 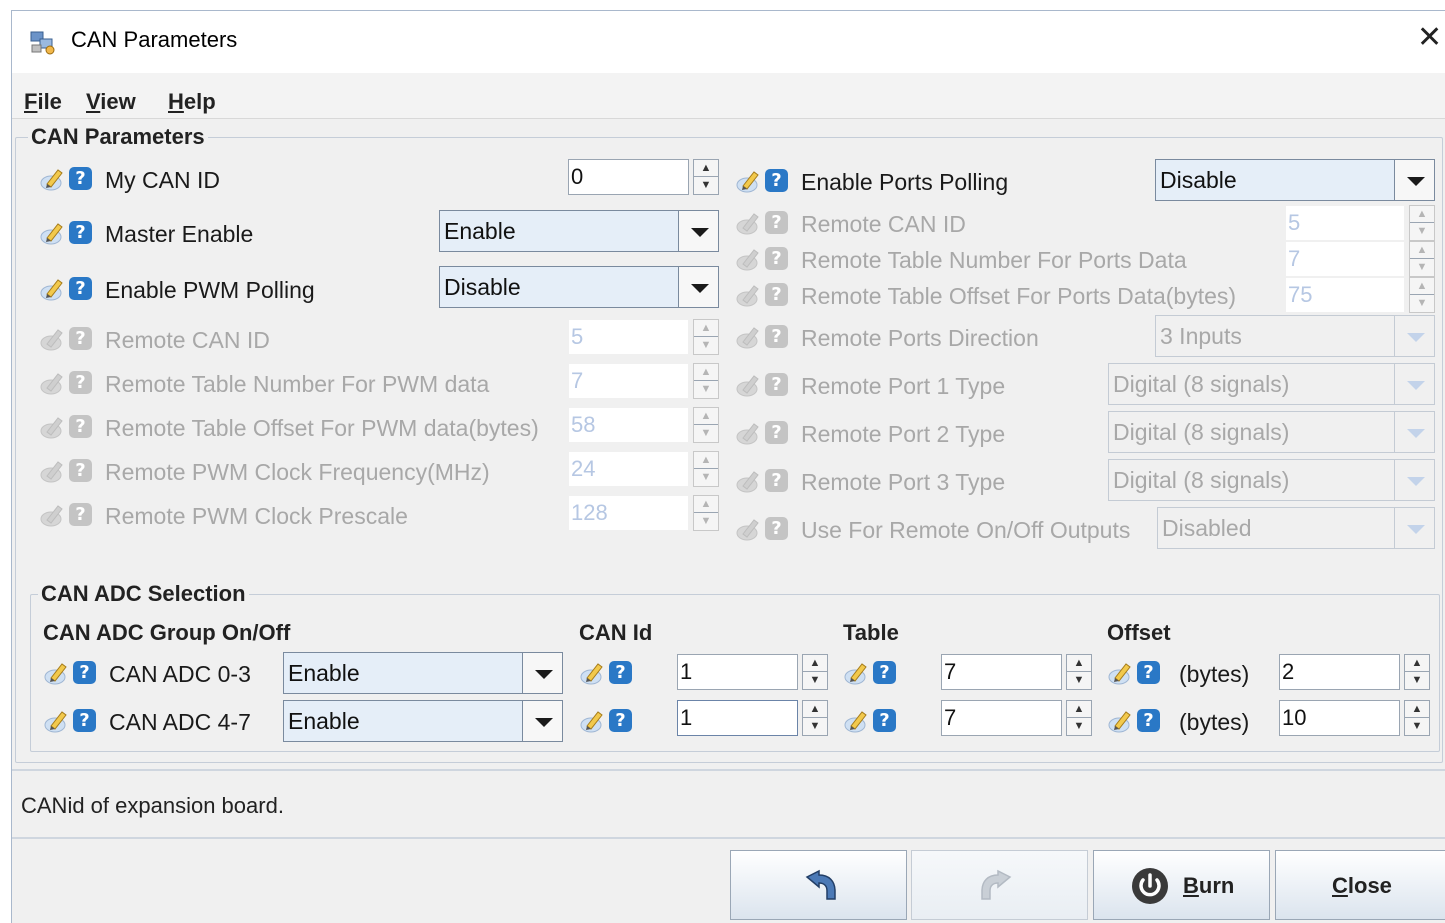 I want to click on close-window-icon: ✕, so click(x=1429, y=38).